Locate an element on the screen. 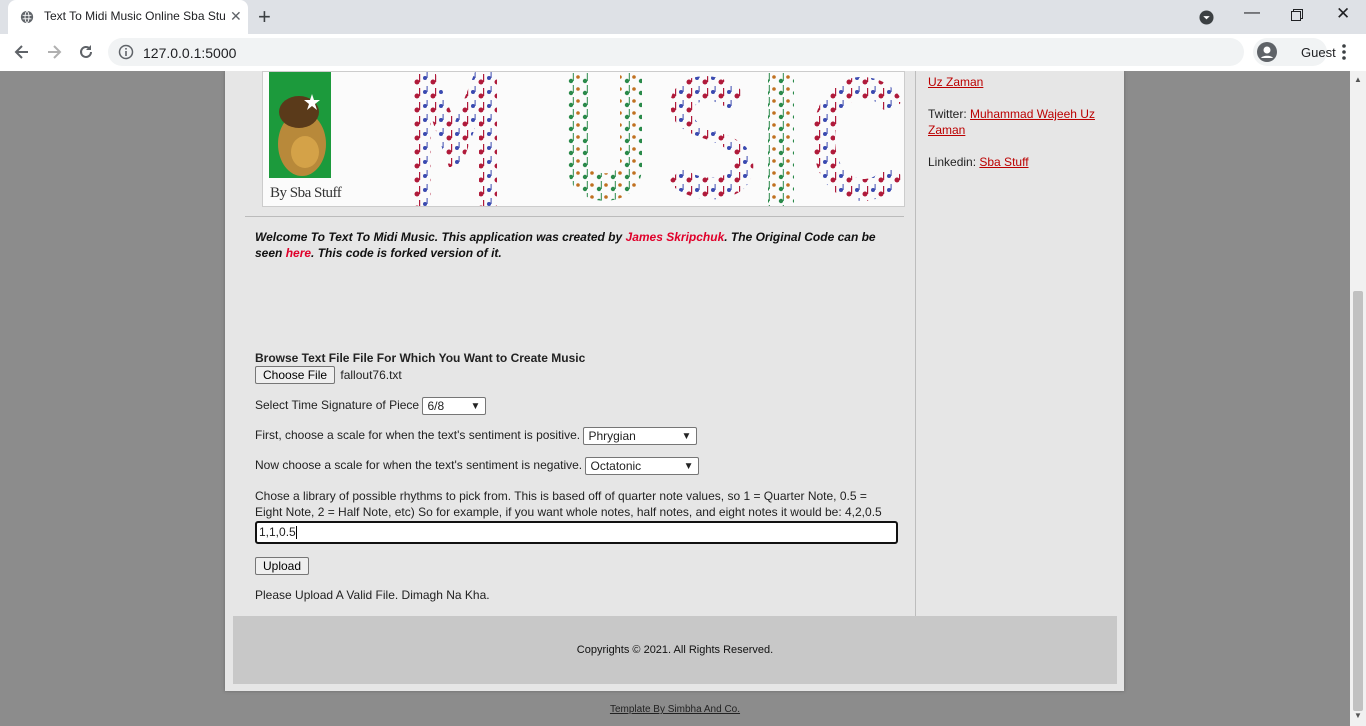  rhythm-input-value: 1,1,0.5 is located at coordinates (277, 532).